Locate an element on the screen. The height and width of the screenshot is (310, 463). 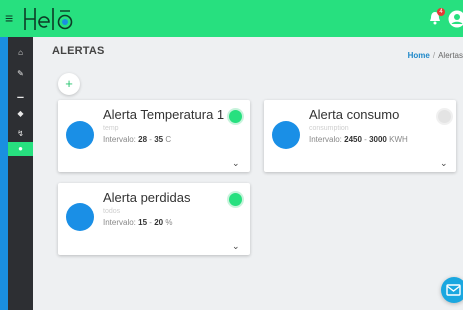
page-title: ALERTAS is located at coordinates (78, 51).